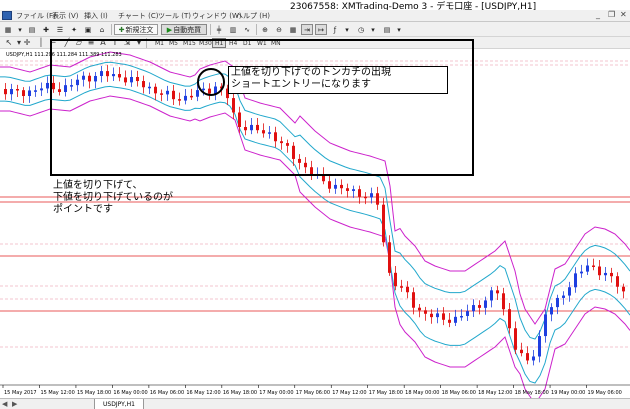  What do you see at coordinates (27, 43) in the screenshot?
I see `crosshair-icon: ✛` at bounding box center [27, 43].